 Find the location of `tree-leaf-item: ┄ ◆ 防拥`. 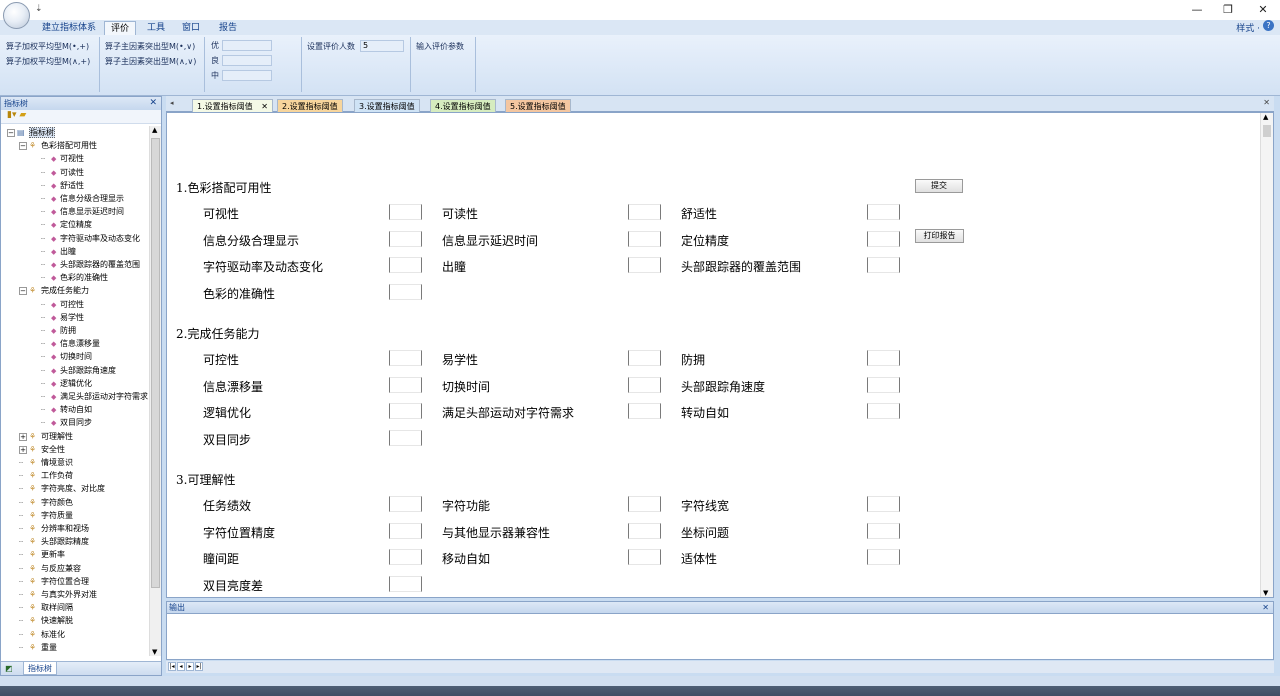

tree-leaf-item: ┄ ◆ 防拥 is located at coordinates (58, 330).